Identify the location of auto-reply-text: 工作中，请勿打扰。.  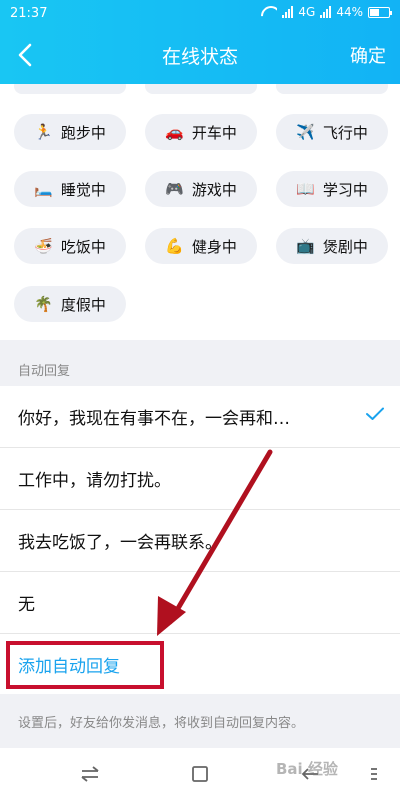
(94, 481).